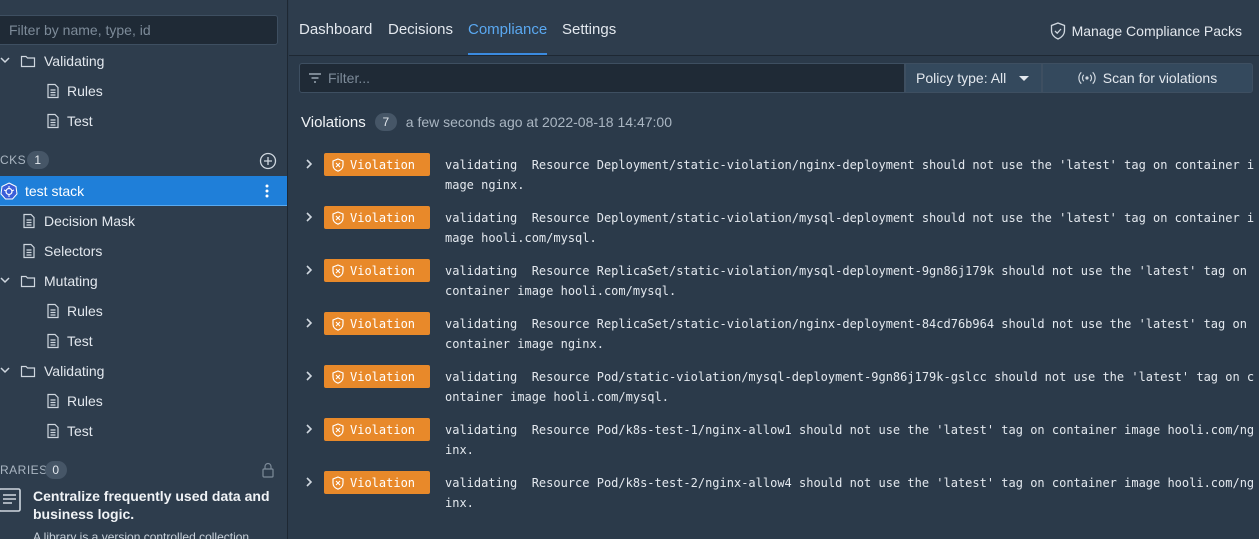 The image size is (1259, 539). Describe the element at coordinates (1160, 78) in the screenshot. I see `scan-for-violations-label: Scan for violations` at that location.